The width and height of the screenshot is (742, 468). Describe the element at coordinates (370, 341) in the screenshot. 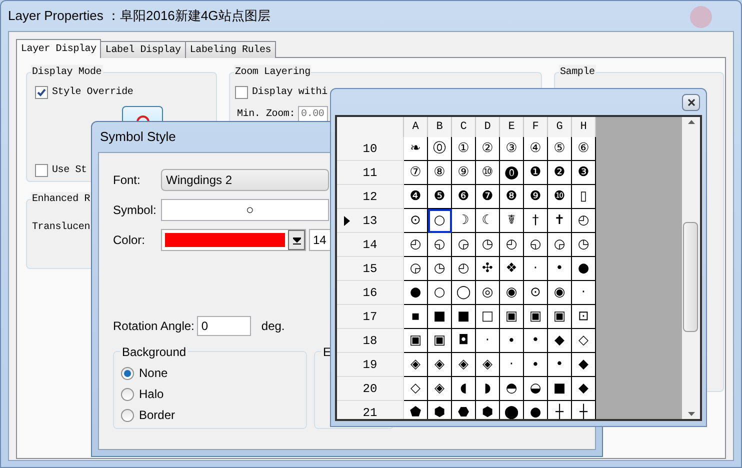

I see `row-header: 18` at that location.